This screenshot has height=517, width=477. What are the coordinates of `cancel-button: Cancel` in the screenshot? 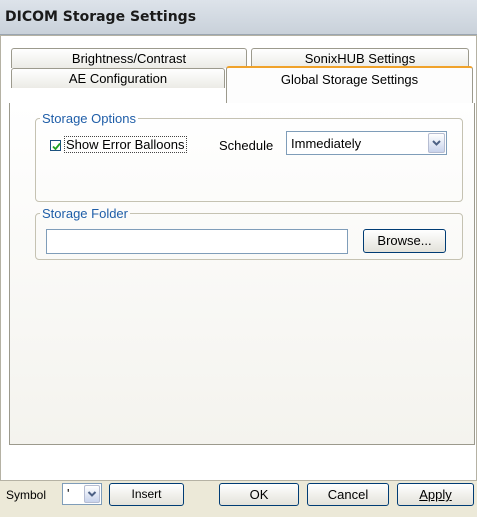 It's located at (348, 494).